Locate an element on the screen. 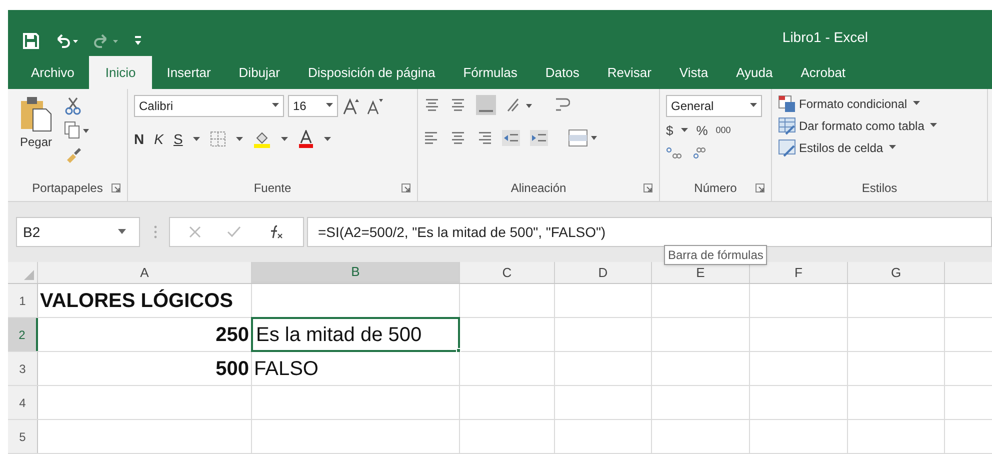  row-header: 5 is located at coordinates (23, 436).